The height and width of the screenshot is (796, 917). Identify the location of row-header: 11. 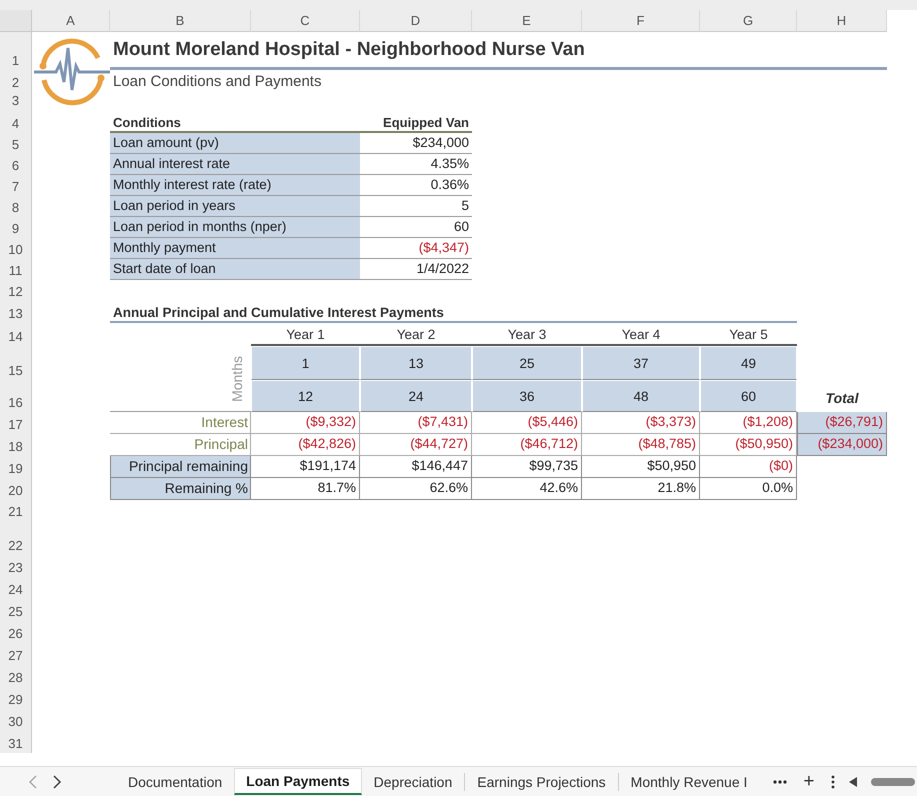
(16, 269).